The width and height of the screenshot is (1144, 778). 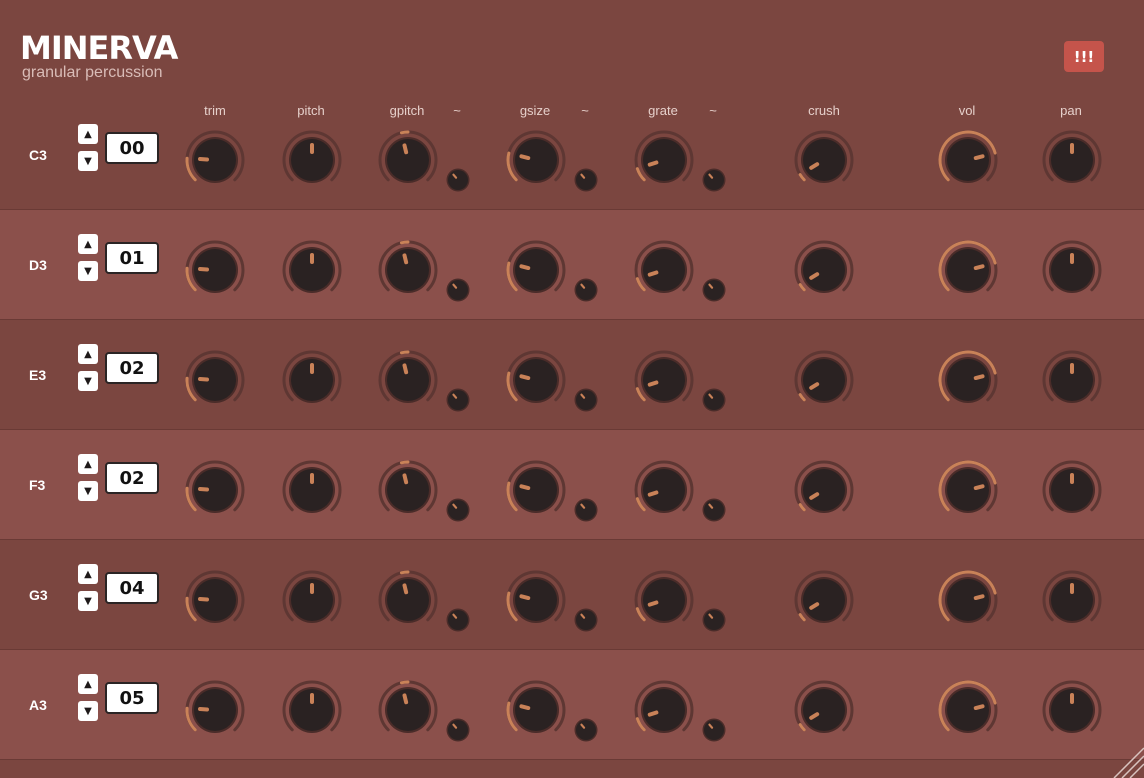 I want to click on note-label: F3, so click(x=37, y=485).